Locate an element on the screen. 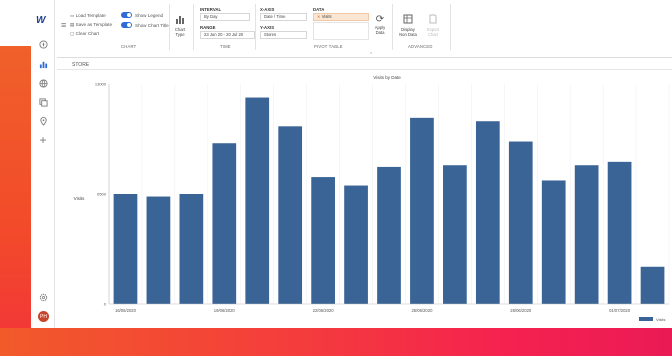  y-tick-label: 6500 is located at coordinates (102, 194).